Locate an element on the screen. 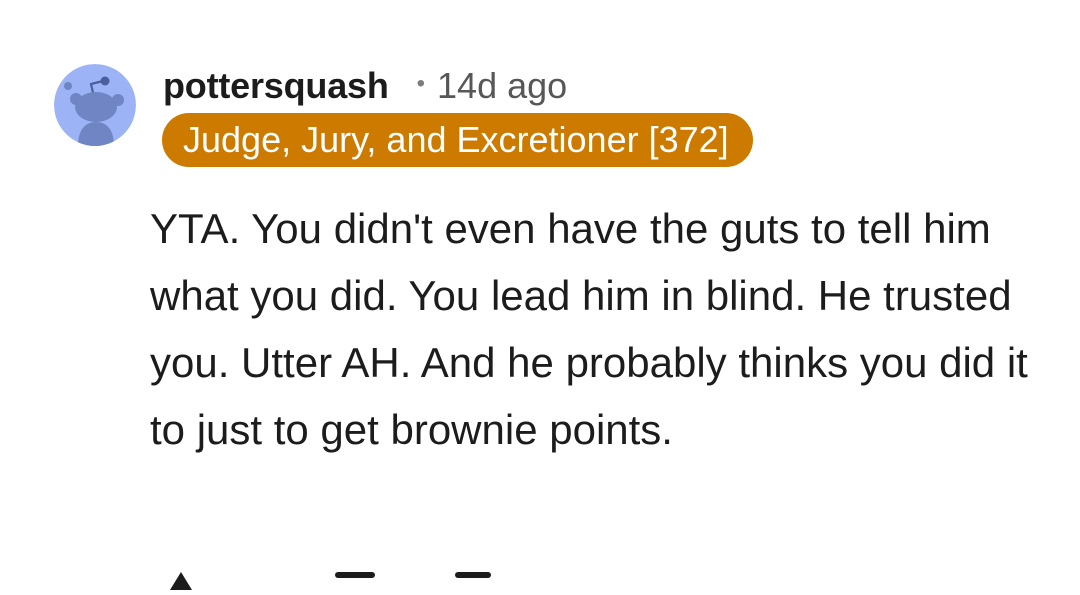 The width and height of the screenshot is (1080, 595). snoo-avatar-icon is located at coordinates (95, 105).